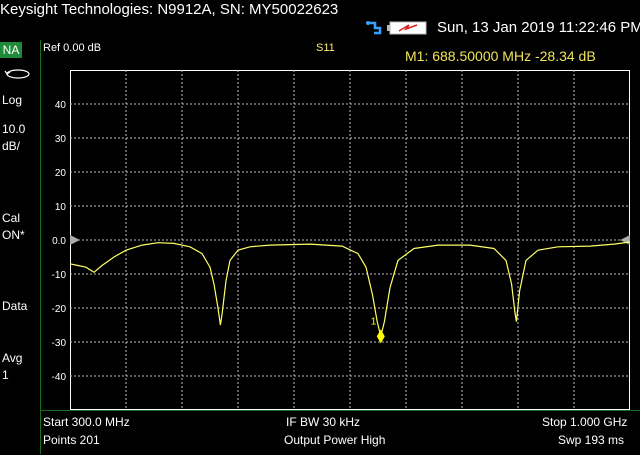  What do you see at coordinates (12, 100) in the screenshot?
I see `format-label: Log` at bounding box center [12, 100].